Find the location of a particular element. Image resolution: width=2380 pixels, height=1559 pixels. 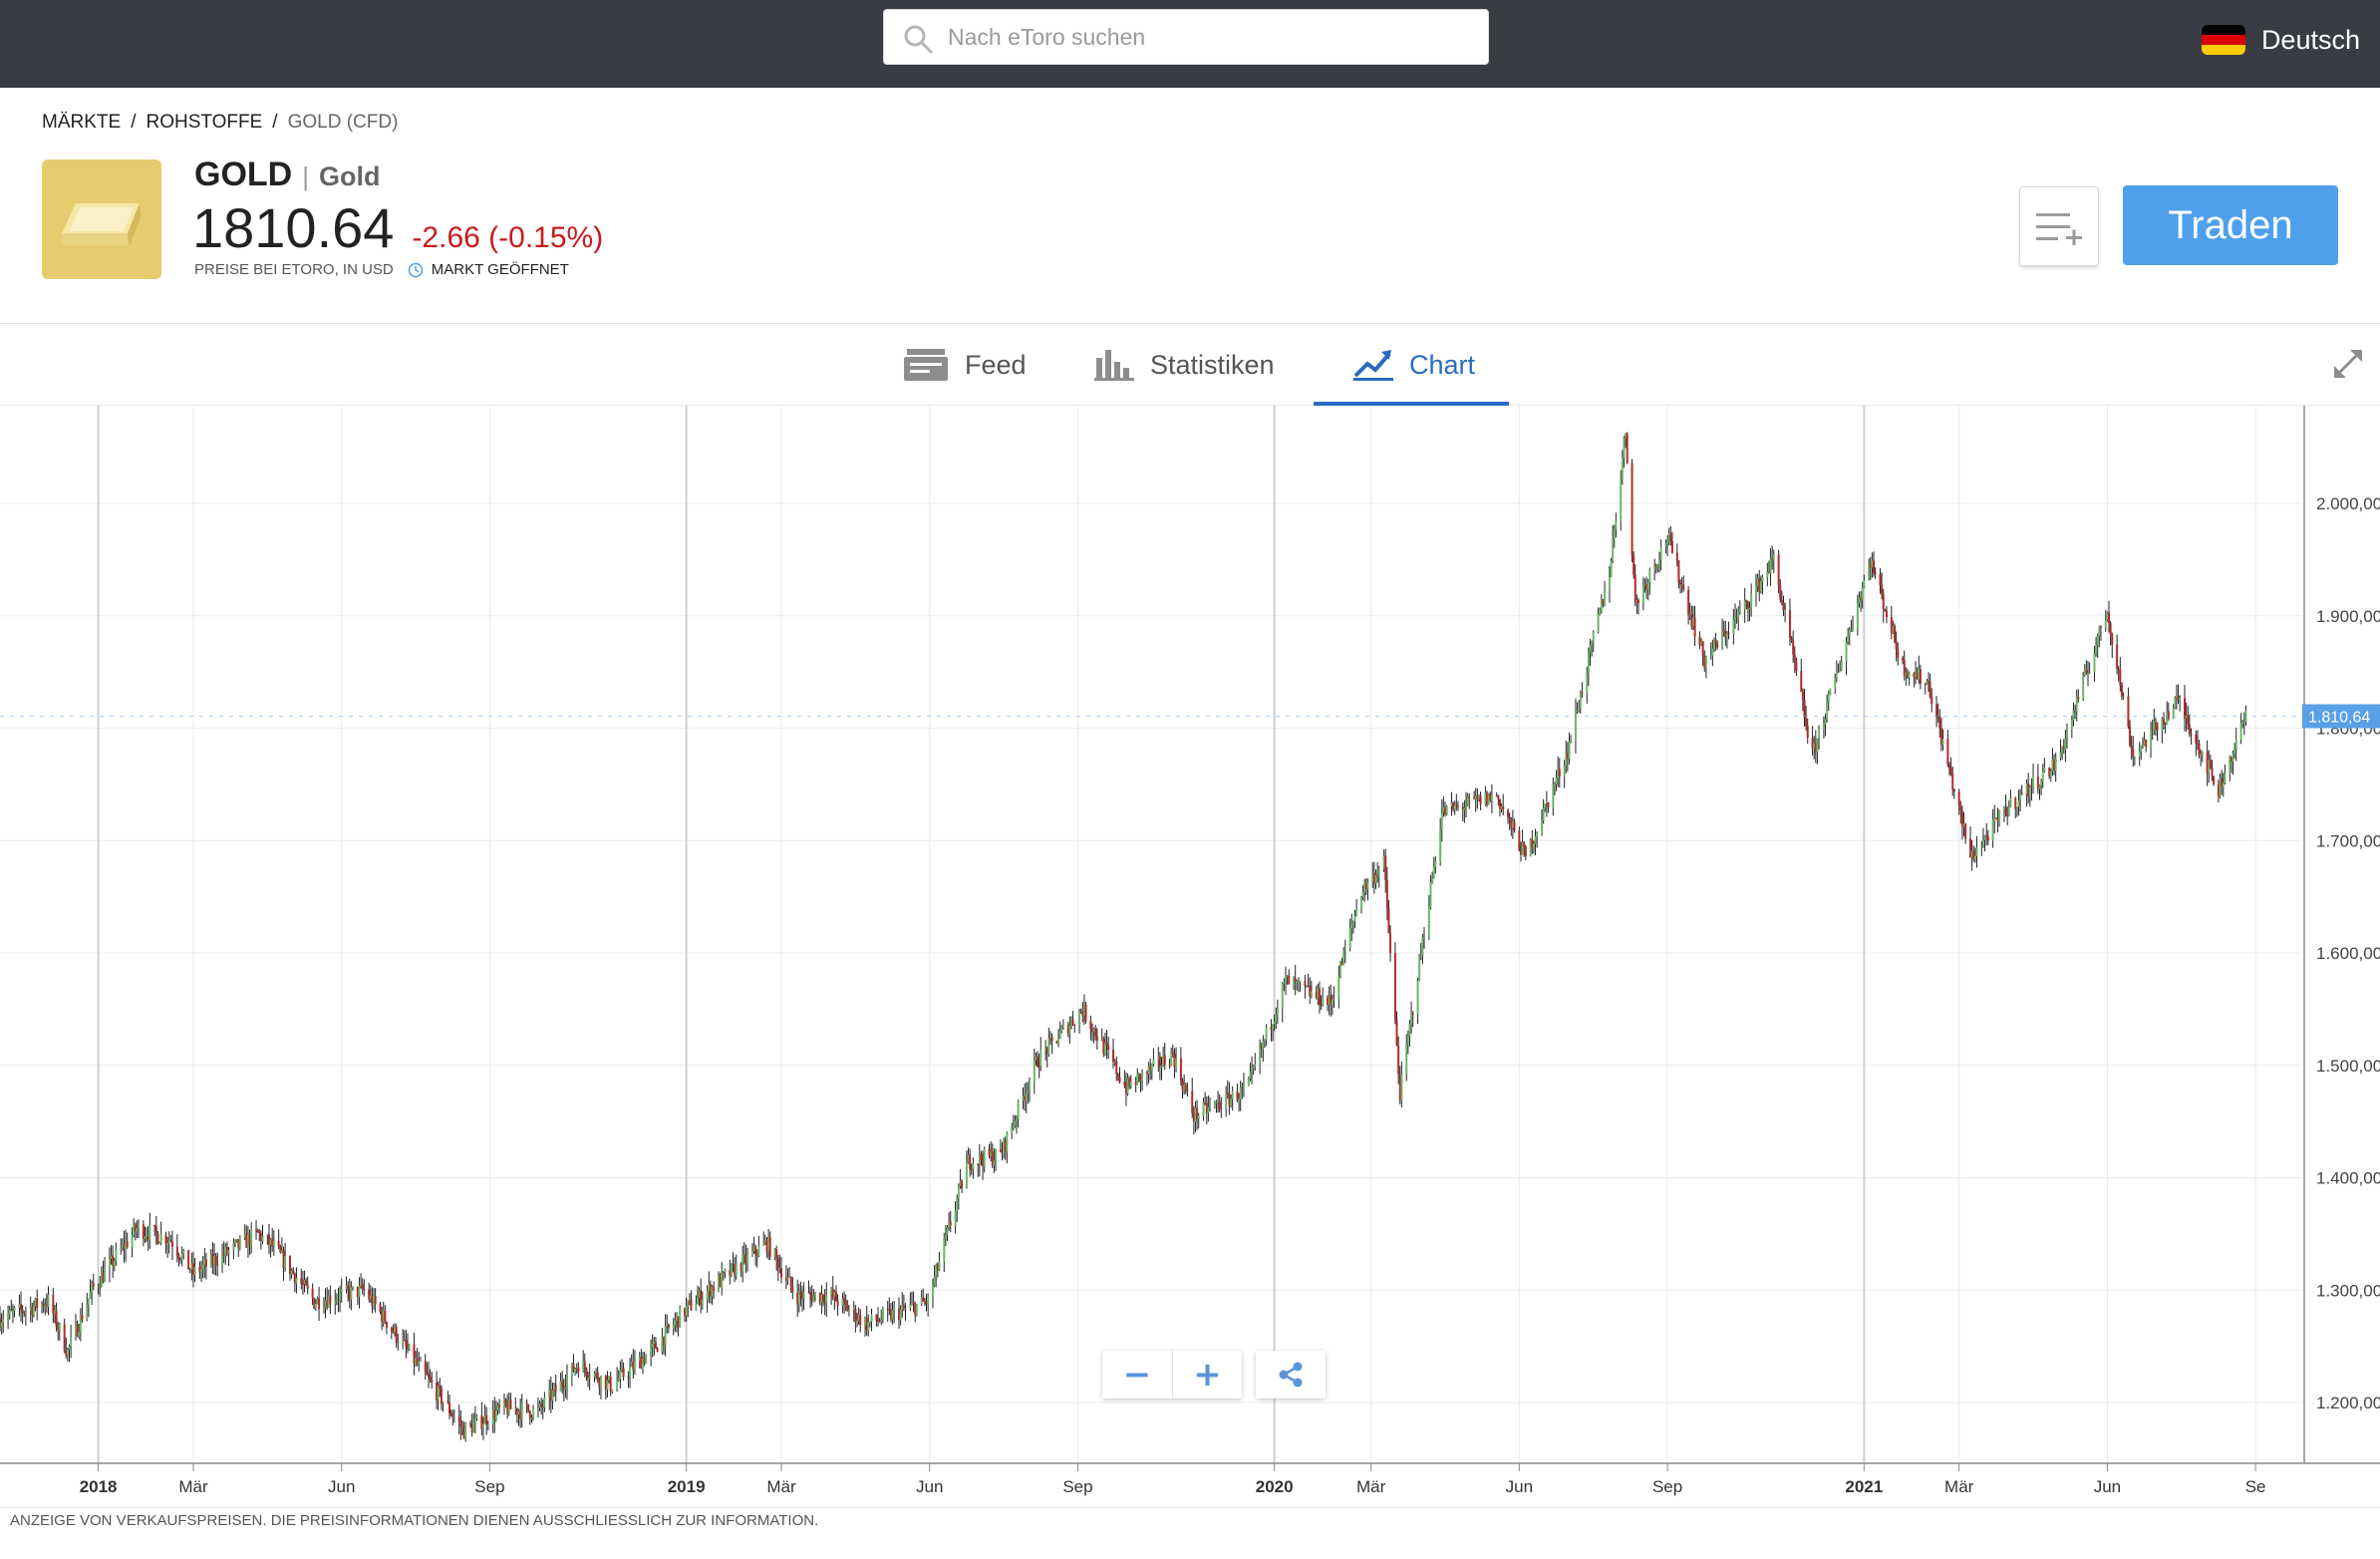

language-selector: Deutsch is located at coordinates (2280, 40).